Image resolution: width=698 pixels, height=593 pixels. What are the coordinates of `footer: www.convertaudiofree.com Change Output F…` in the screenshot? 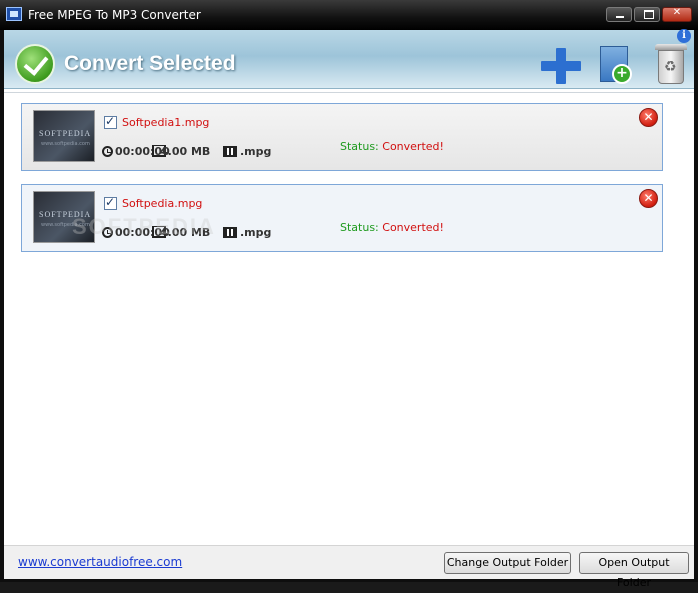 It's located at (349, 567).